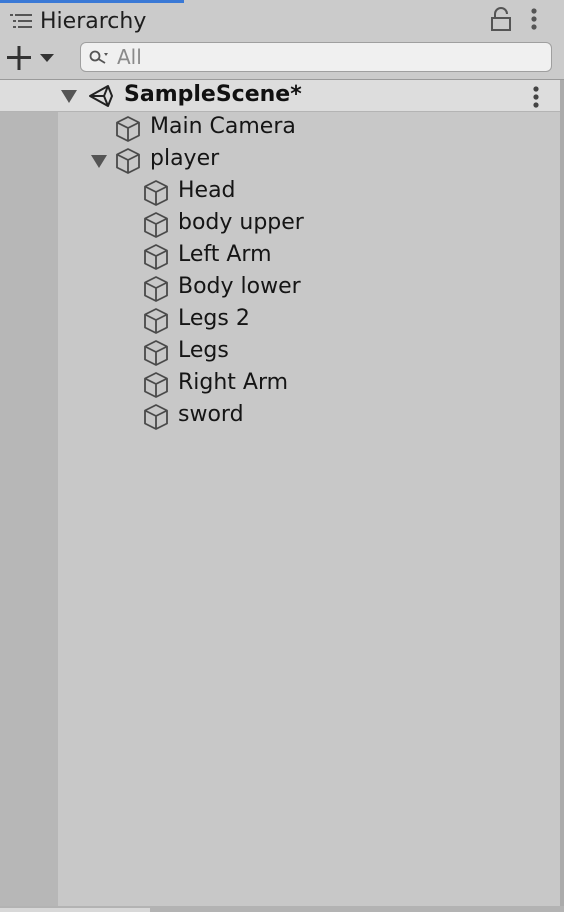  I want to click on bottom-border-highlight, so click(75, 910).